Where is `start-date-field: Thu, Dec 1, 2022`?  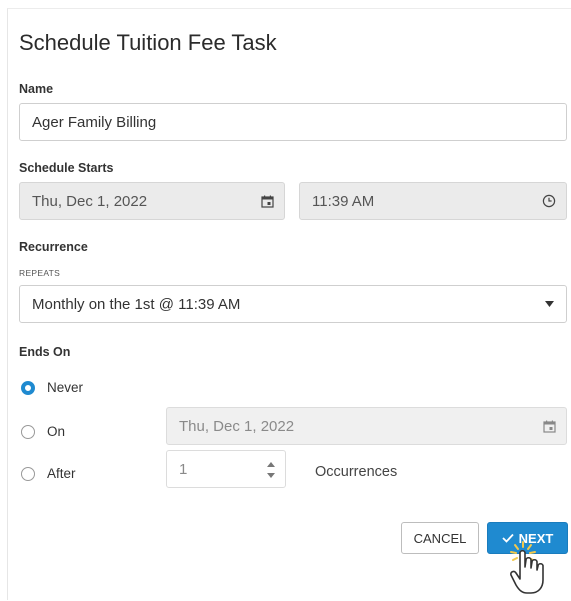
start-date-field: Thu, Dec 1, 2022 is located at coordinates (152, 201).